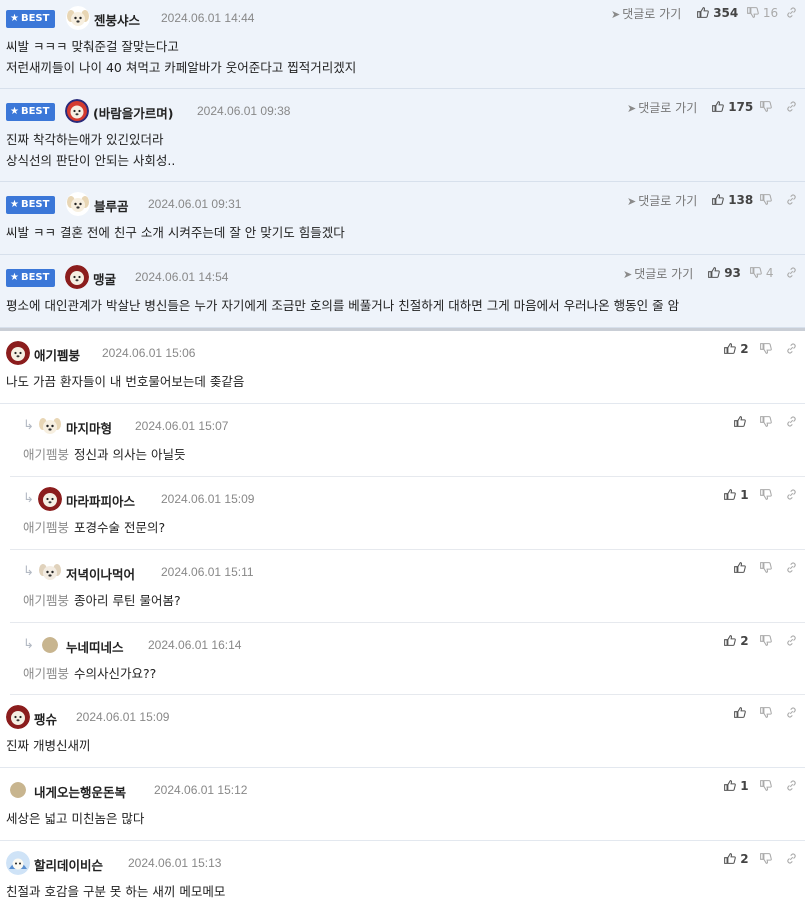  What do you see at coordinates (724, 273) in the screenshot?
I see `like-button: 93` at bounding box center [724, 273].